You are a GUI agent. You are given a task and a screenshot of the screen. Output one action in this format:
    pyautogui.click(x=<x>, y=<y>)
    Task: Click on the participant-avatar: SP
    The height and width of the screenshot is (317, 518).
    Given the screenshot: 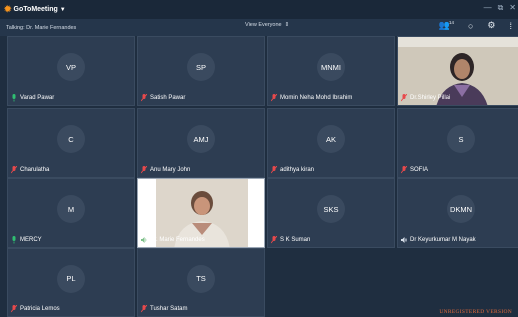 What is the action you would take?
    pyautogui.click(x=201, y=67)
    